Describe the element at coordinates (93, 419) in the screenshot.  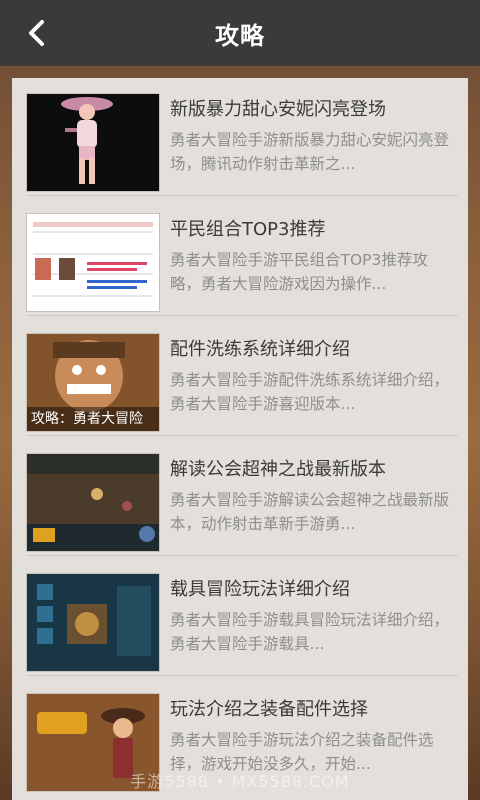
I see `thumbnail-caption: 攻略：勇者大冒险` at that location.